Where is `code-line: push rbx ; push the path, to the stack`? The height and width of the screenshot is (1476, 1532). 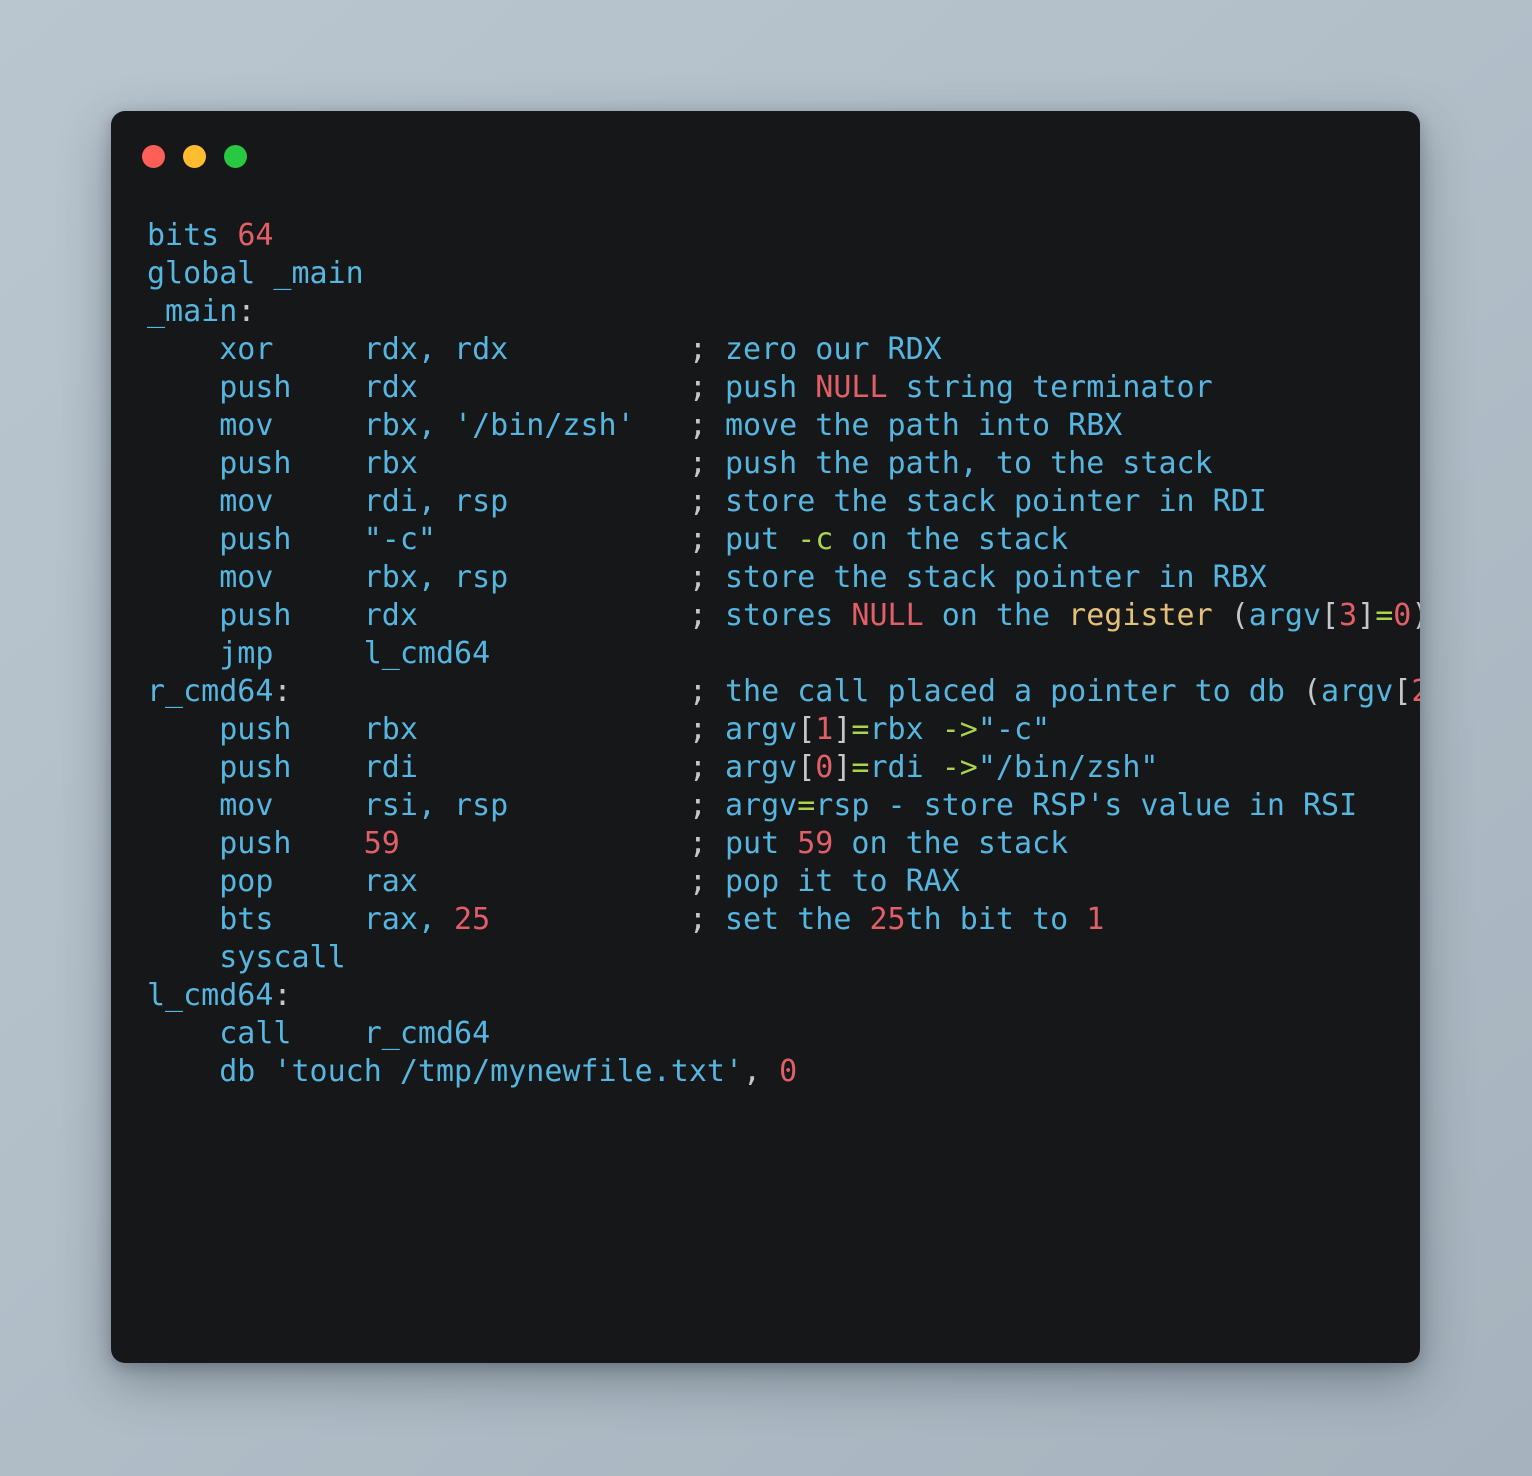 code-line: push rbx ; push the path, to the stack is located at coordinates (778, 464).